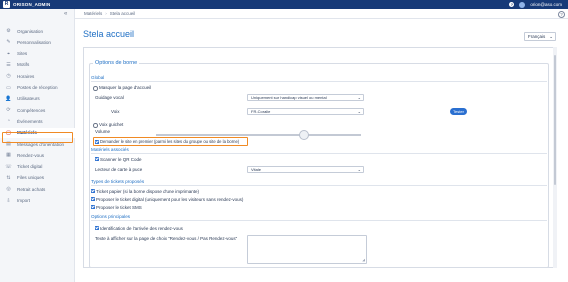  What do you see at coordinates (8, 166) in the screenshot?
I see `phone-icon: ☏` at bounding box center [8, 166].